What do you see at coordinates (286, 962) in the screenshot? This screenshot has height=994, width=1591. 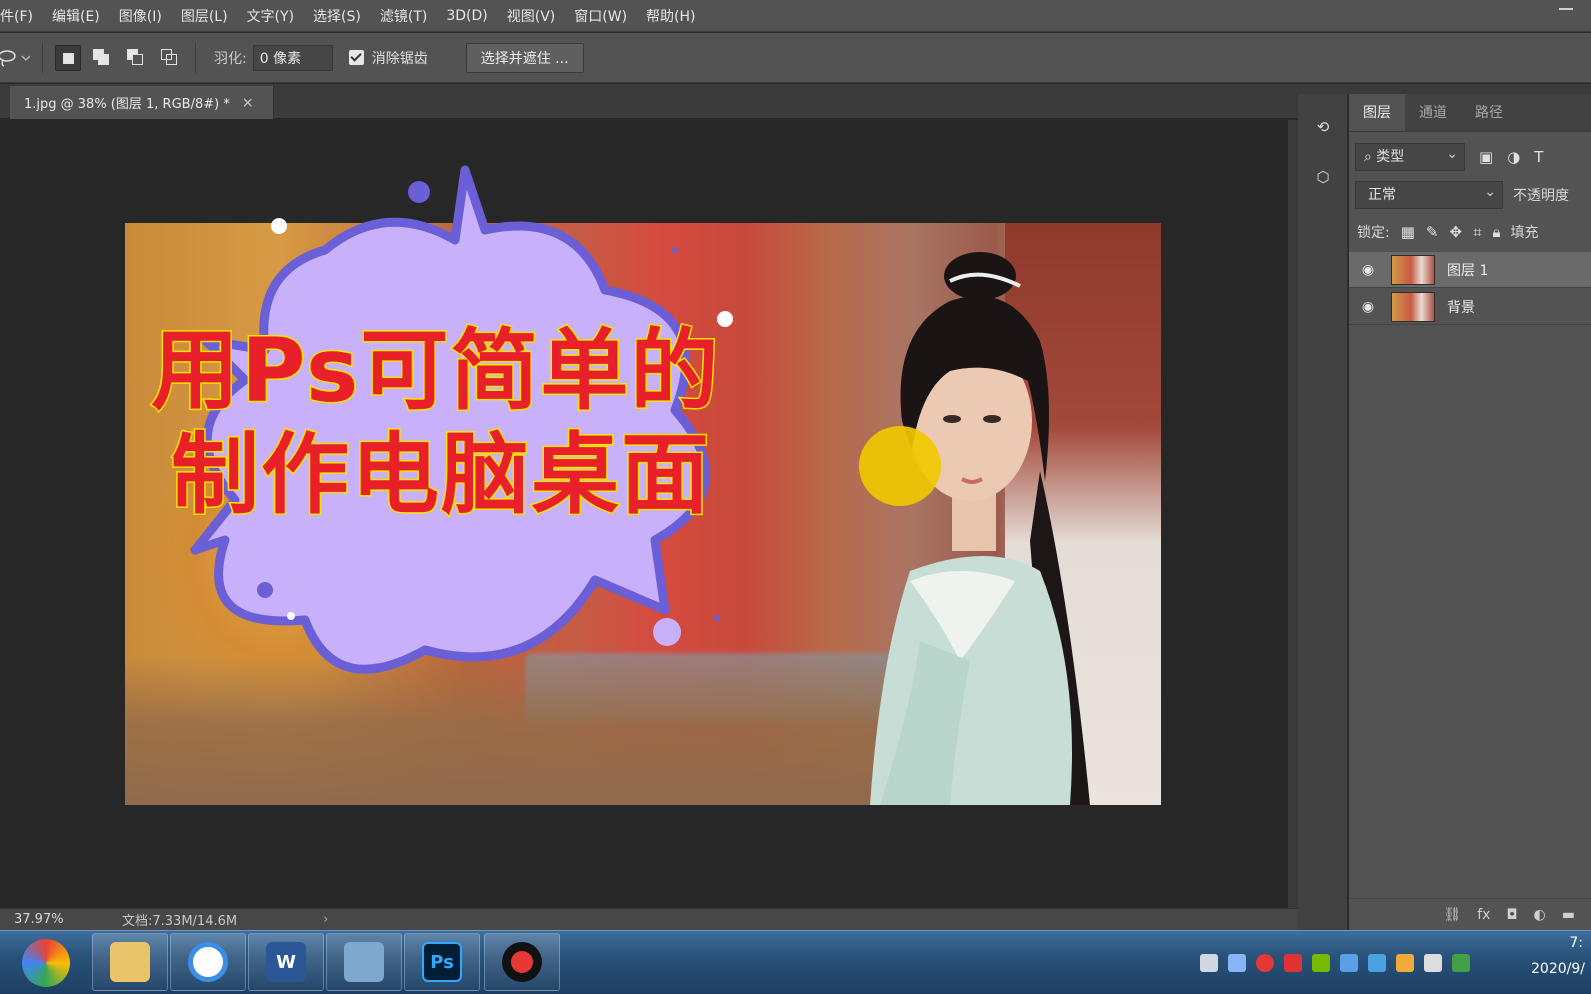 I see `word-icon: W` at bounding box center [286, 962].